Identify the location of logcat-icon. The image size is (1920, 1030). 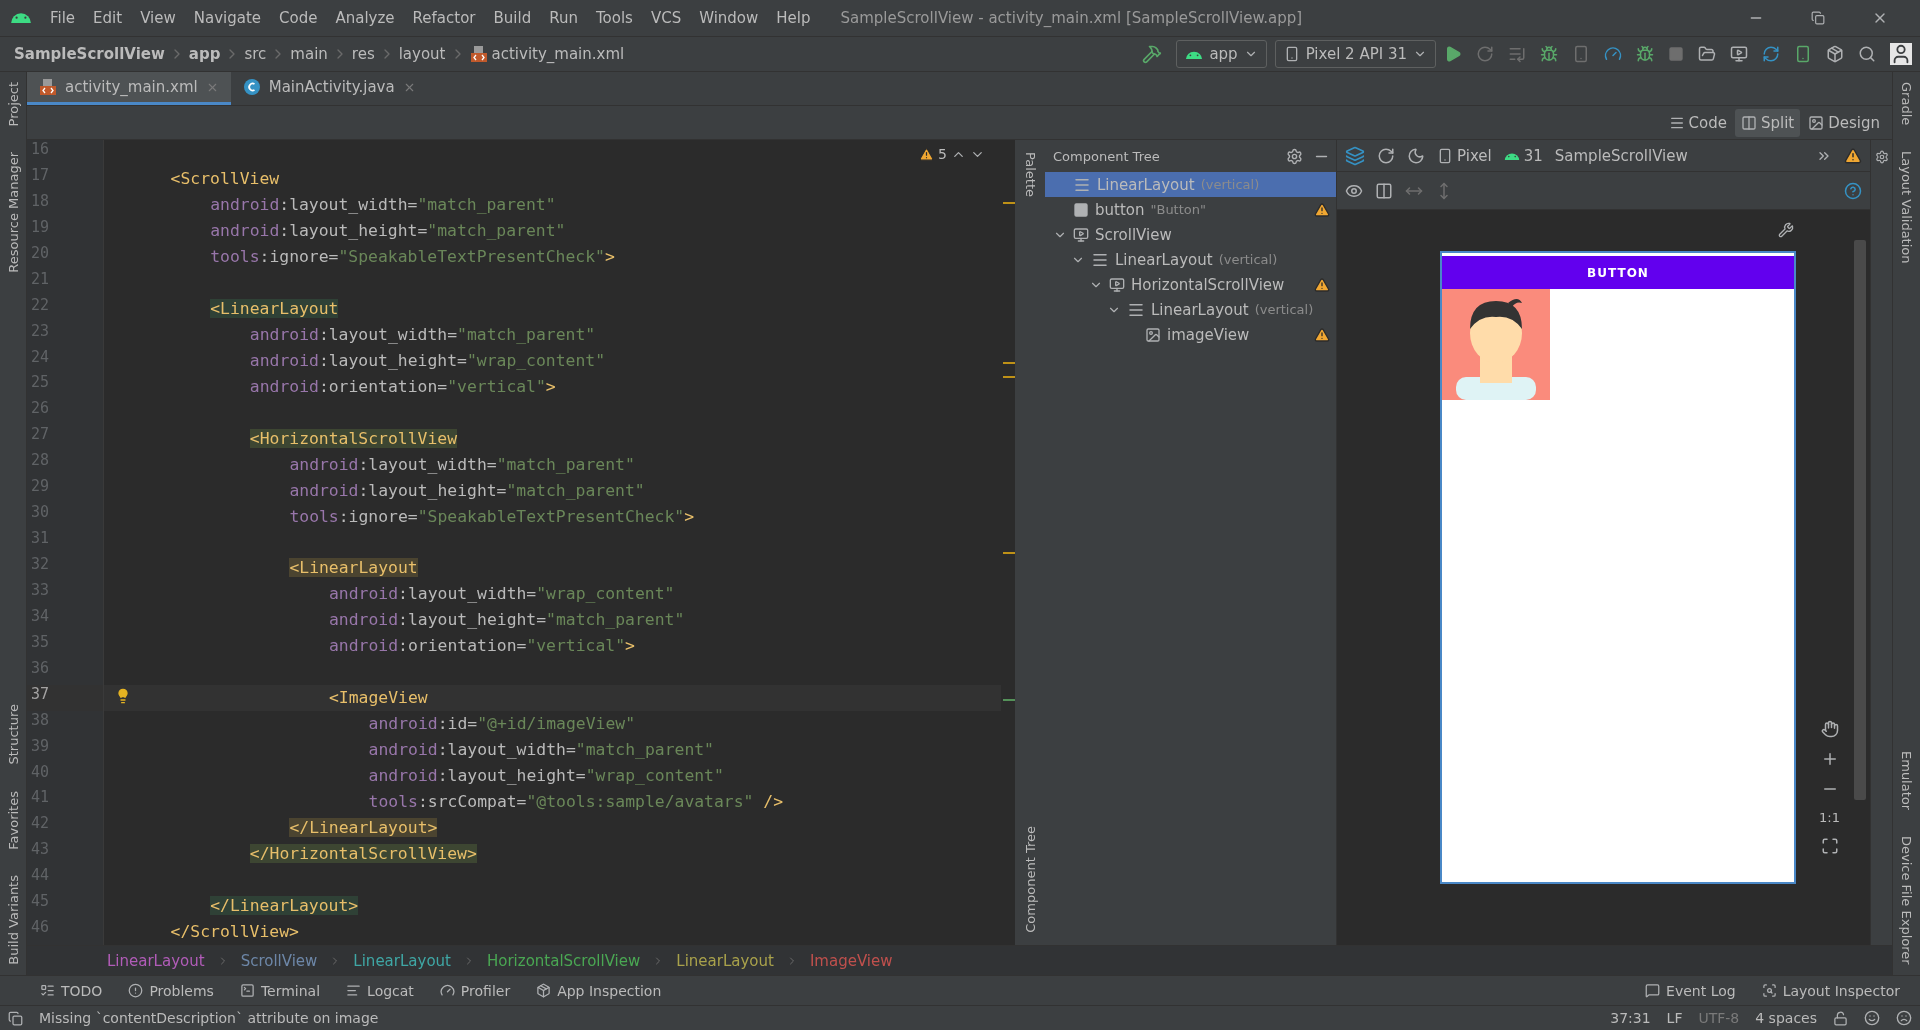
(354, 990).